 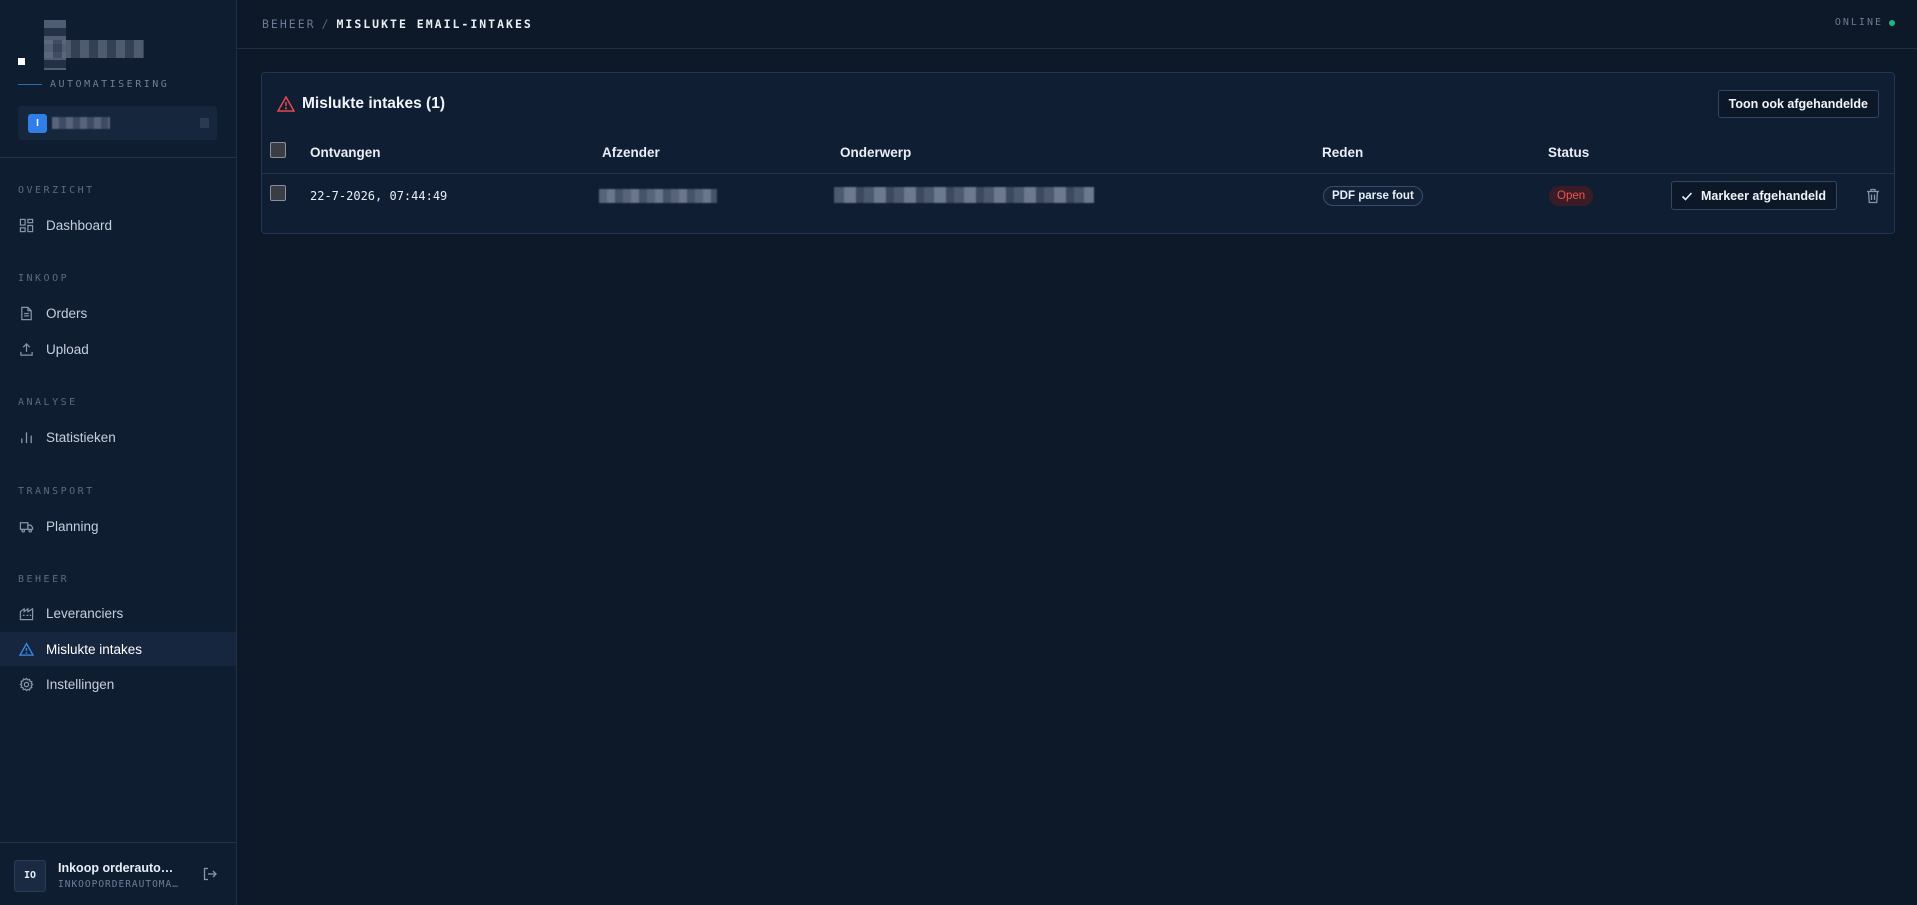 What do you see at coordinates (1764, 195) in the screenshot?
I see `mark-handled-label: Markeer afgehandeld` at bounding box center [1764, 195].